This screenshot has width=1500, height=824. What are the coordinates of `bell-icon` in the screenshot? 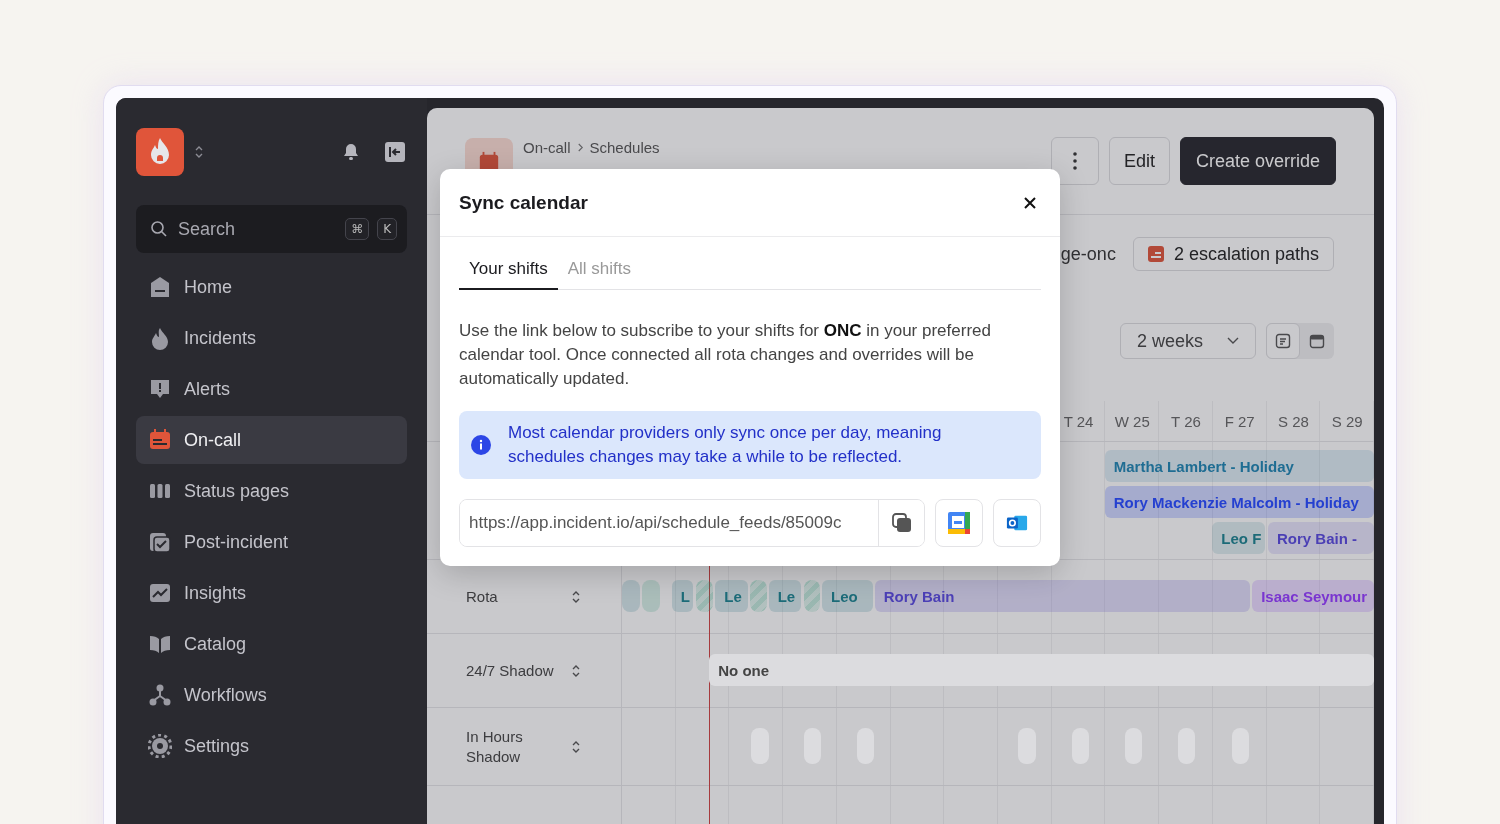 It's located at (351, 152).